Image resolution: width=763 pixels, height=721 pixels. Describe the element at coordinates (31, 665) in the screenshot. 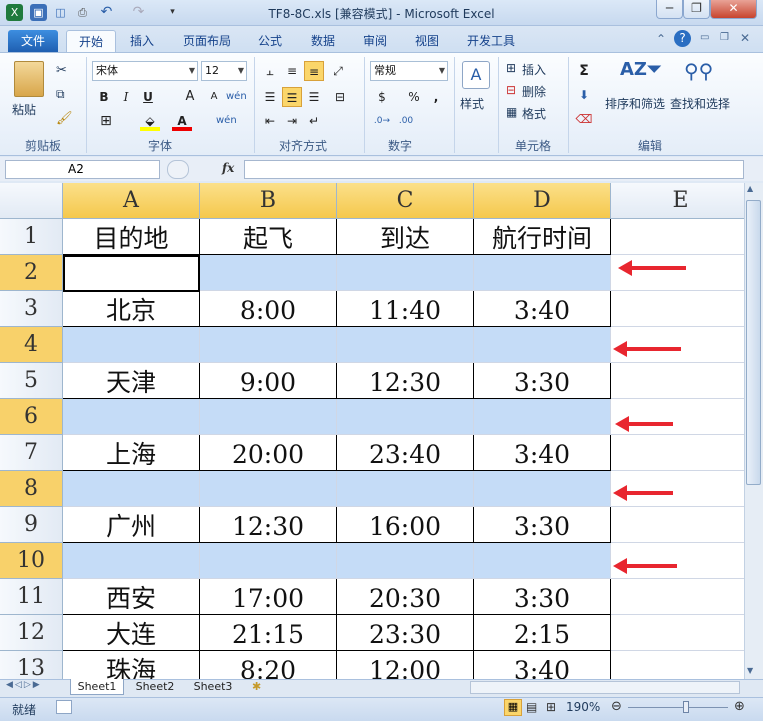

I see `row-header: 13` at that location.